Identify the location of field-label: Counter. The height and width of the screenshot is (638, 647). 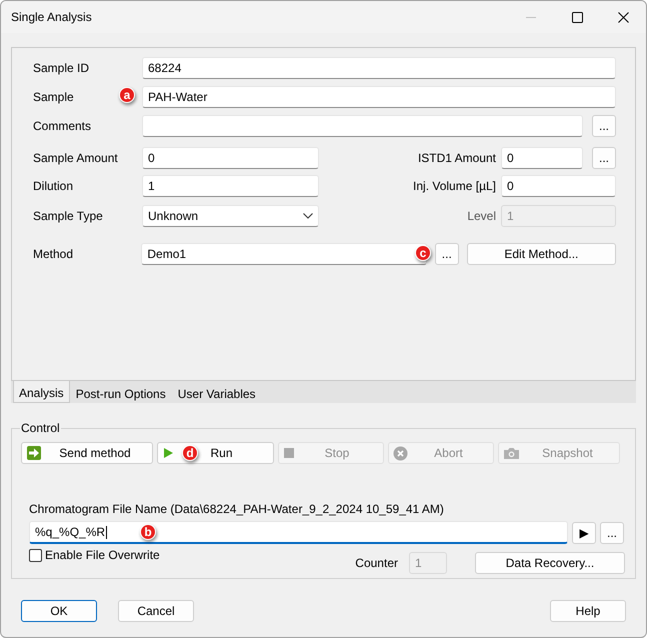
(376, 563).